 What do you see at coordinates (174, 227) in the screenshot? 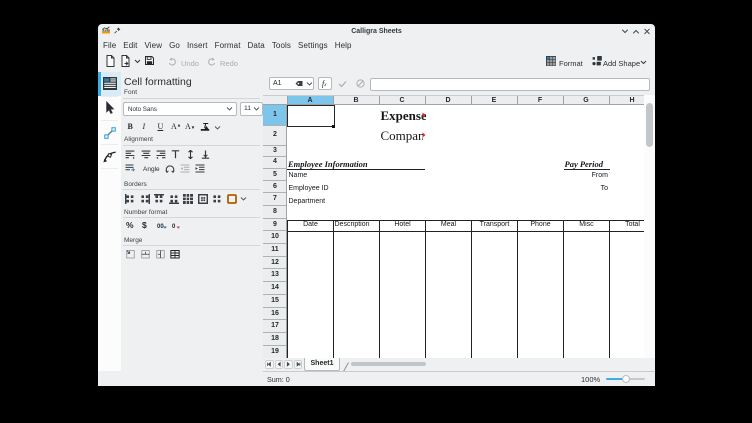
I see `svg-text: 0` at bounding box center [174, 227].